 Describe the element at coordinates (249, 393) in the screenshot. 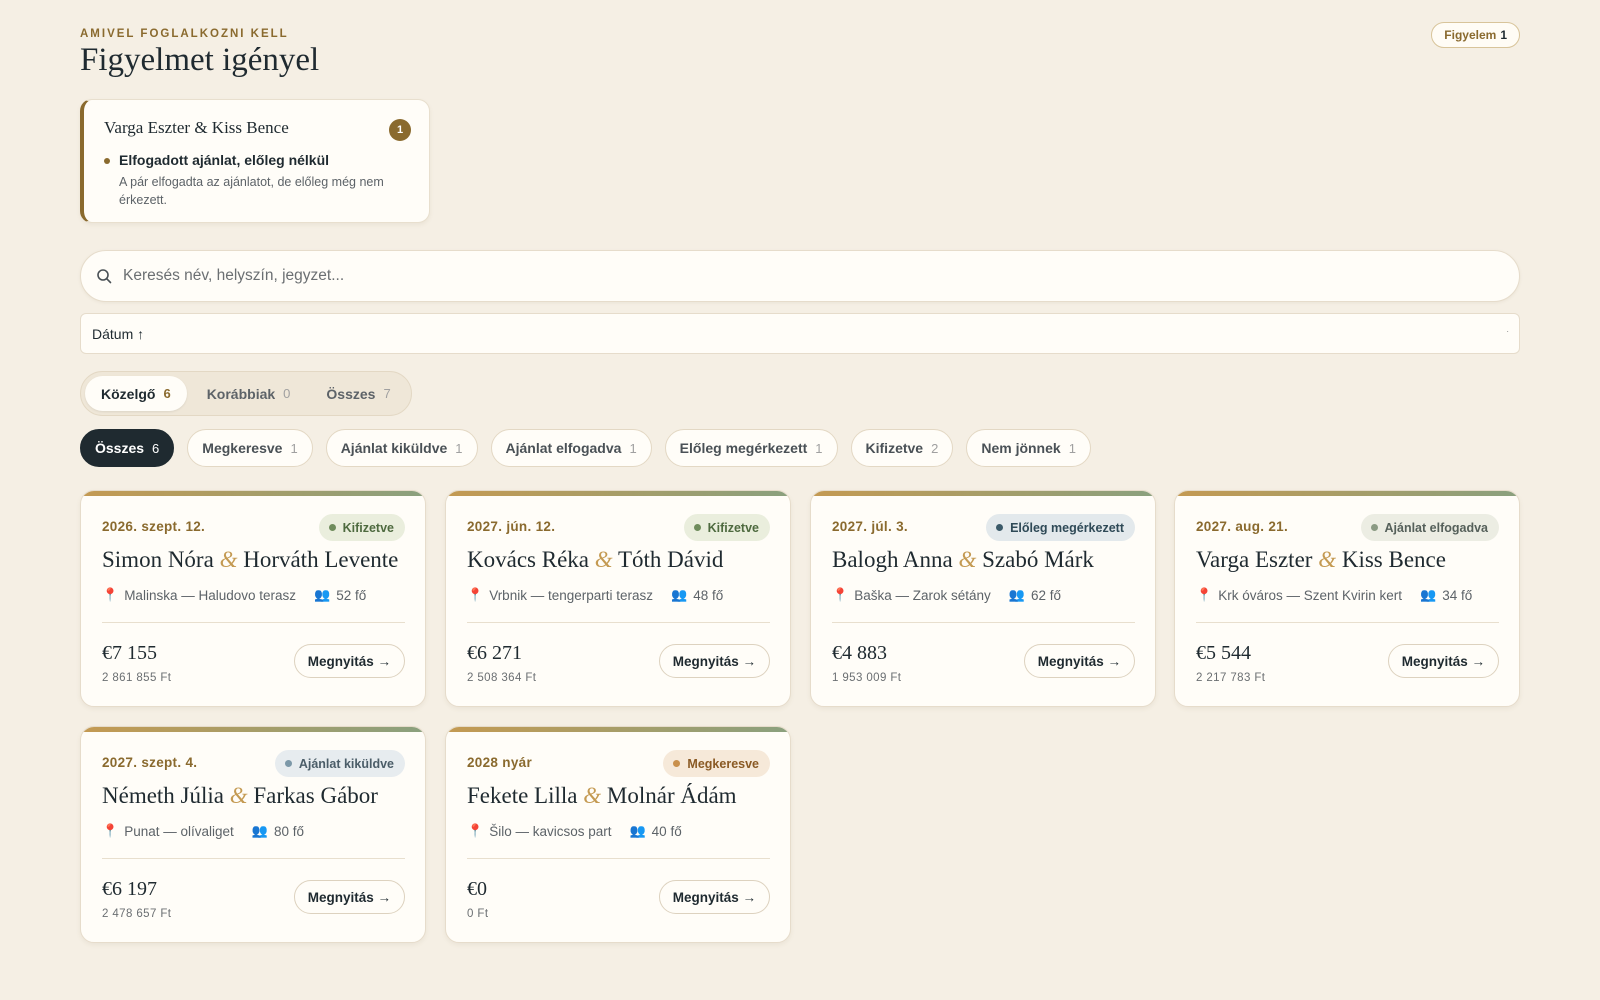

I see `tab-korabbiak: Korábbiak 0` at that location.